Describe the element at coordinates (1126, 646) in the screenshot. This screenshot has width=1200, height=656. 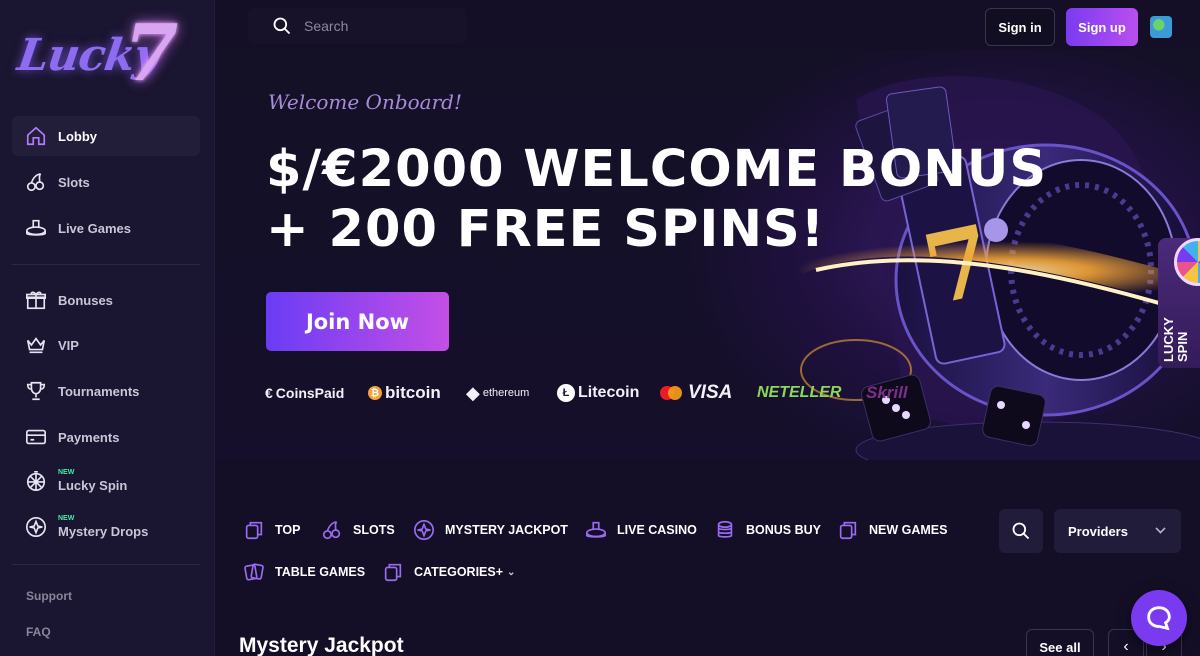
I see `chevron-left-icon: ‹` at that location.